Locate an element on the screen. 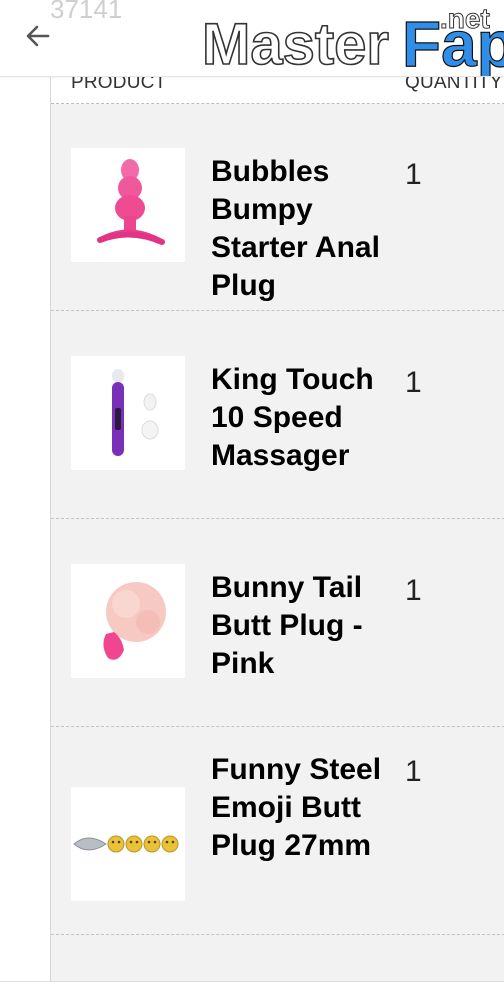  watermark-net-text: .net is located at coordinates (465, 19).